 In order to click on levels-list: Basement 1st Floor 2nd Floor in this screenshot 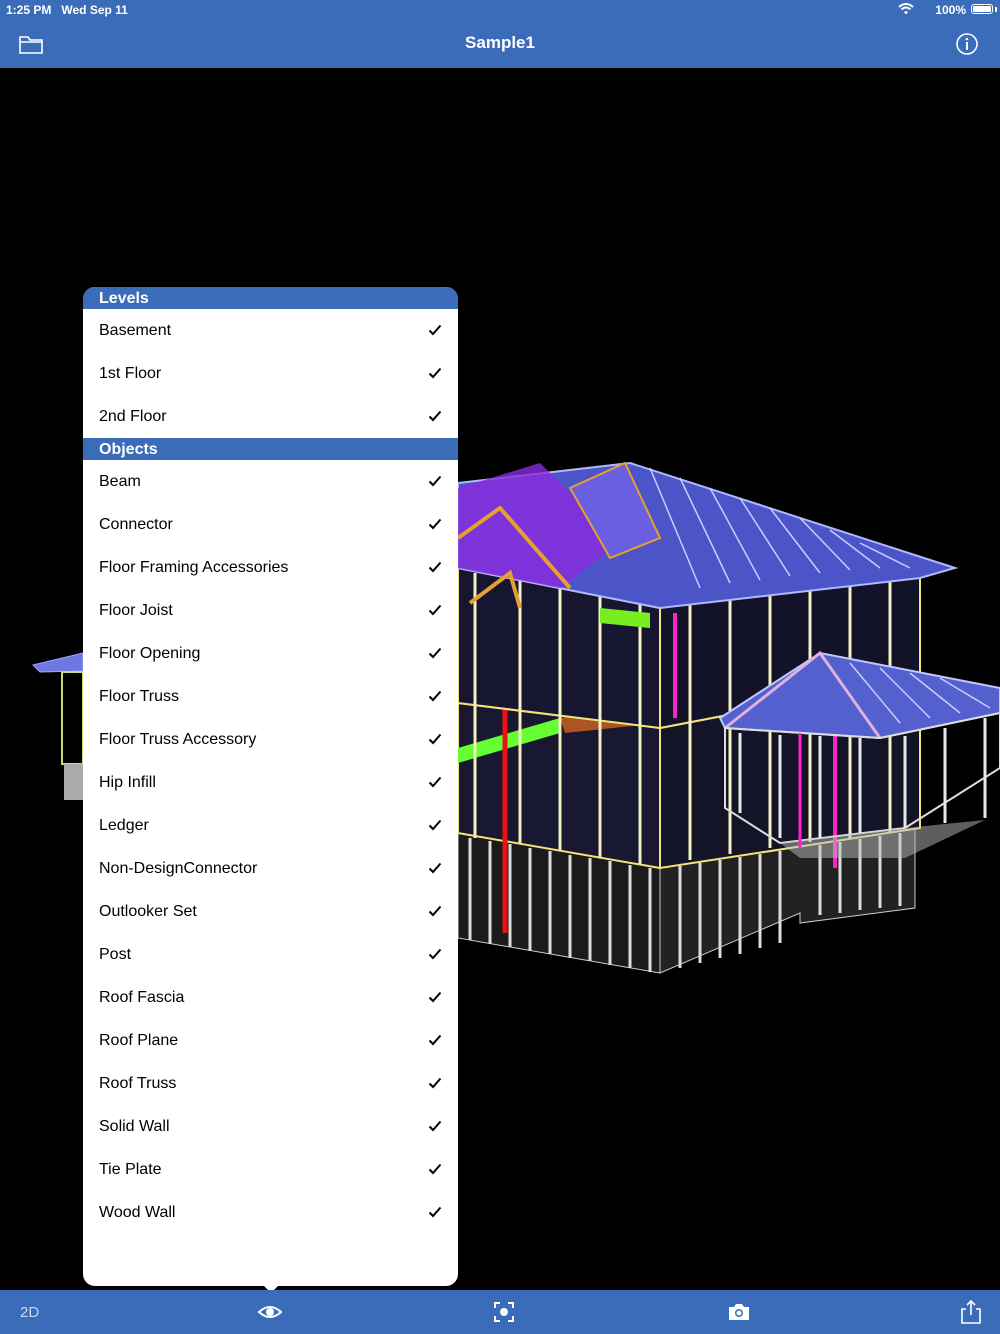, I will do `click(270, 373)`.